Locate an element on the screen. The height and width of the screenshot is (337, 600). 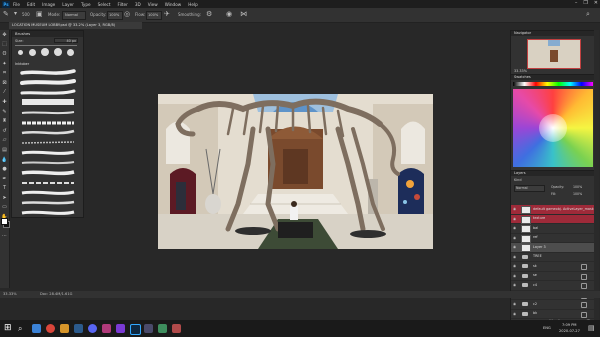
gradient-tool-icon: ▤ is located at coordinates (4, 150).